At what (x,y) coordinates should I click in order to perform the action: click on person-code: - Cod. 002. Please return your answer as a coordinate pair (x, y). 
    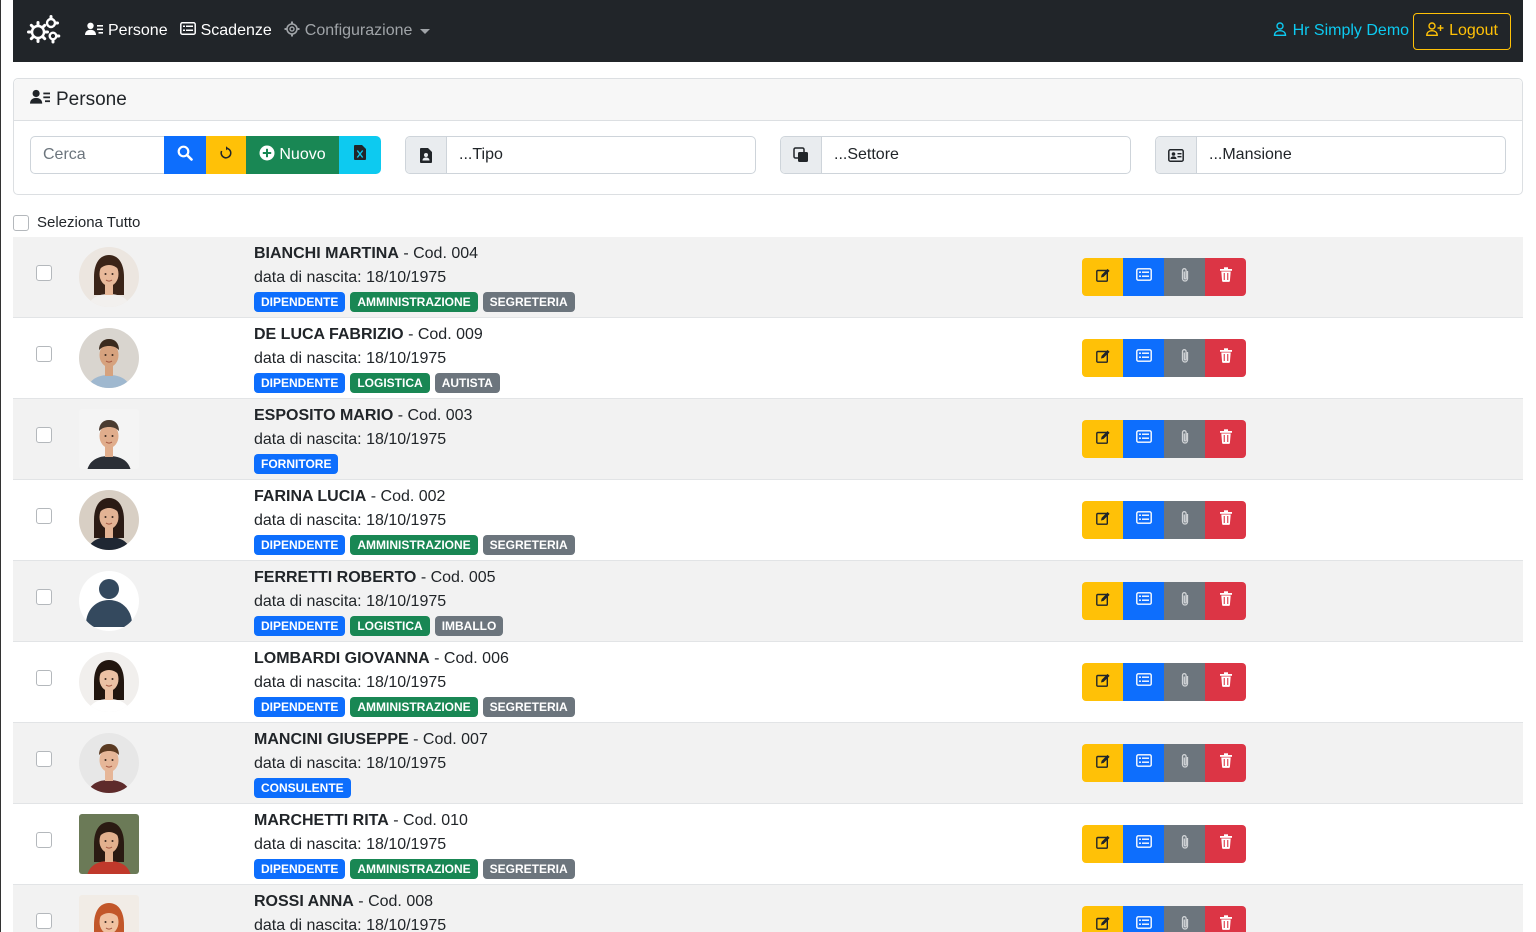
    Looking at the image, I should click on (406, 496).